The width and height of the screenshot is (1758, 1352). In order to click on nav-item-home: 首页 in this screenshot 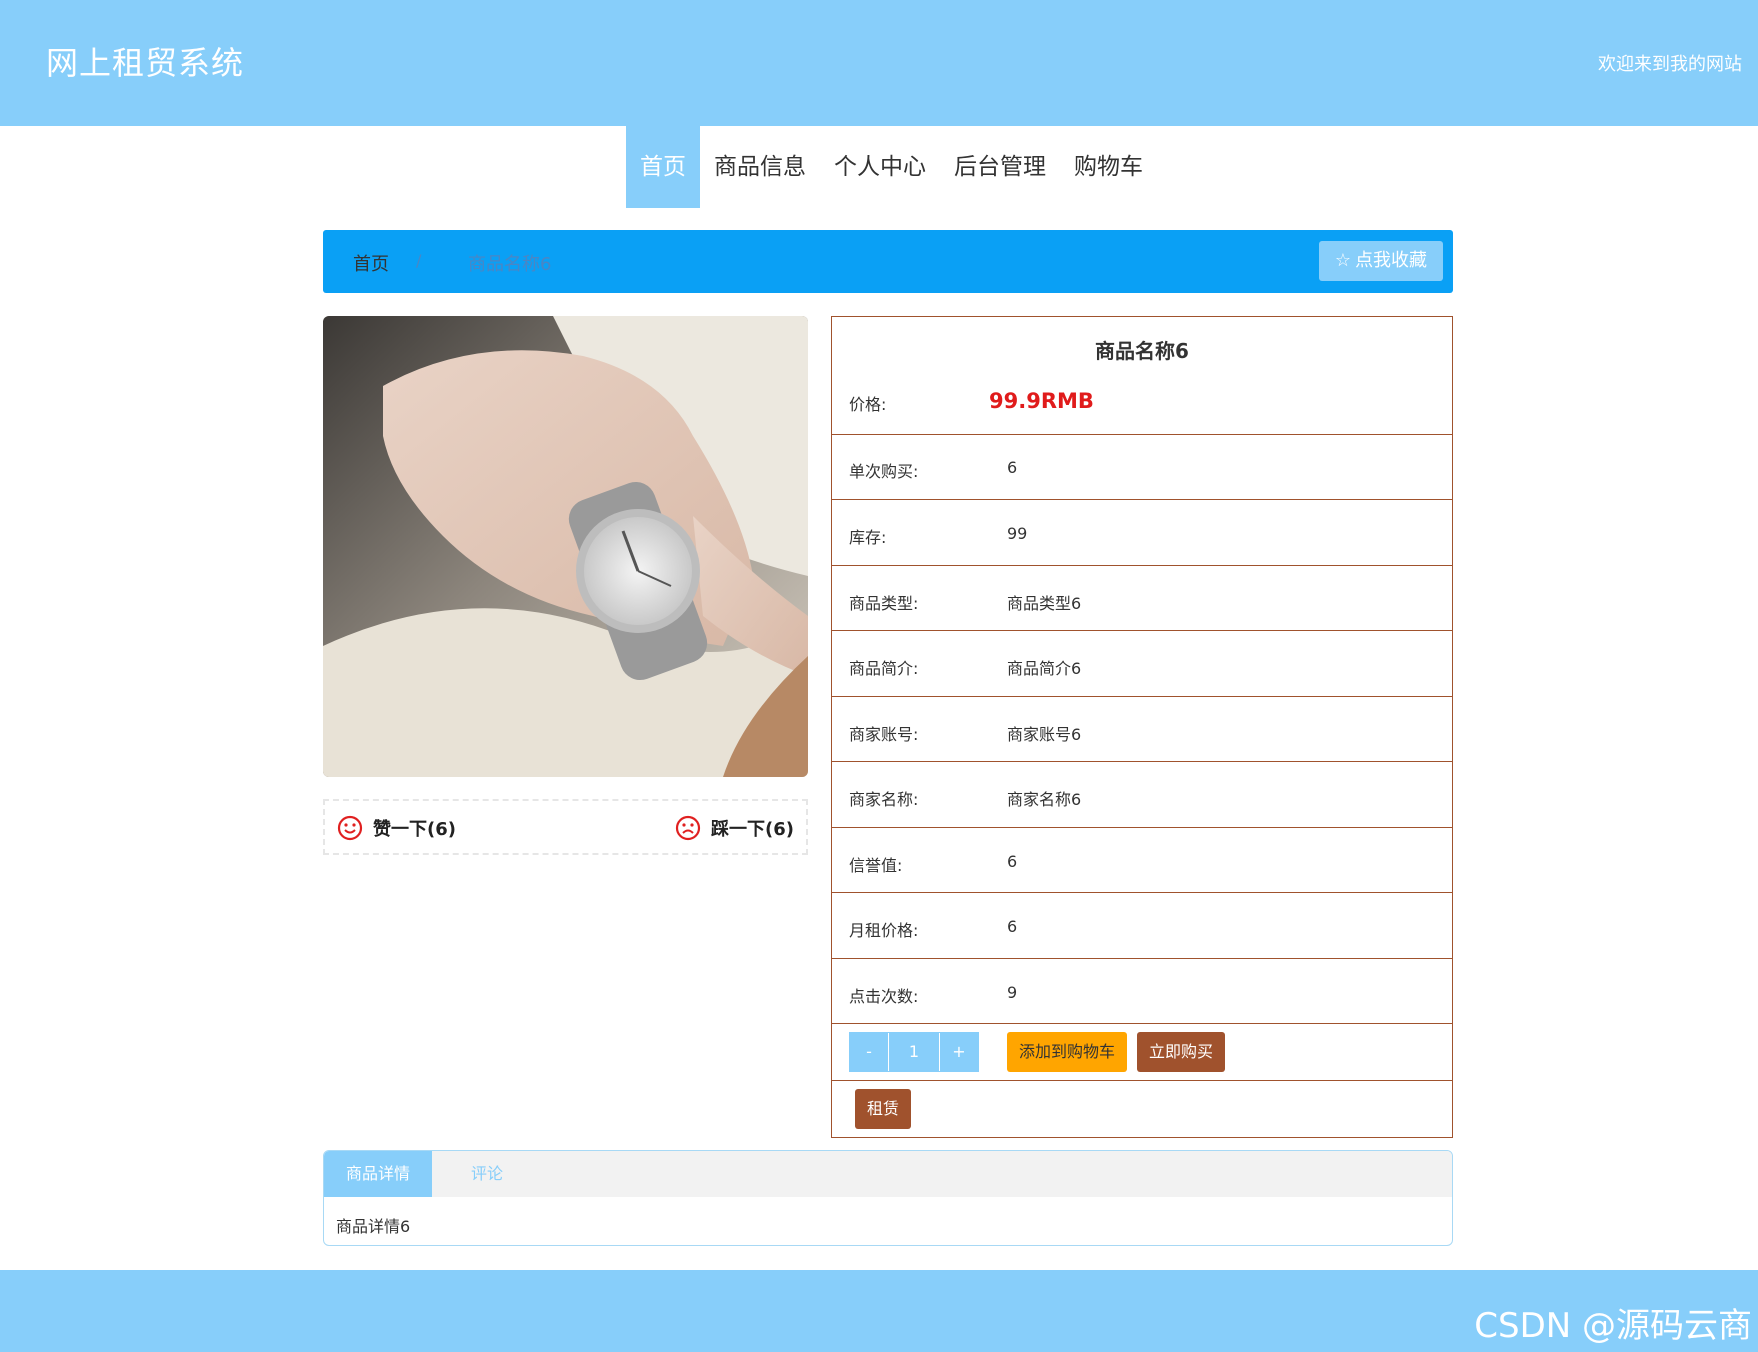, I will do `click(663, 167)`.